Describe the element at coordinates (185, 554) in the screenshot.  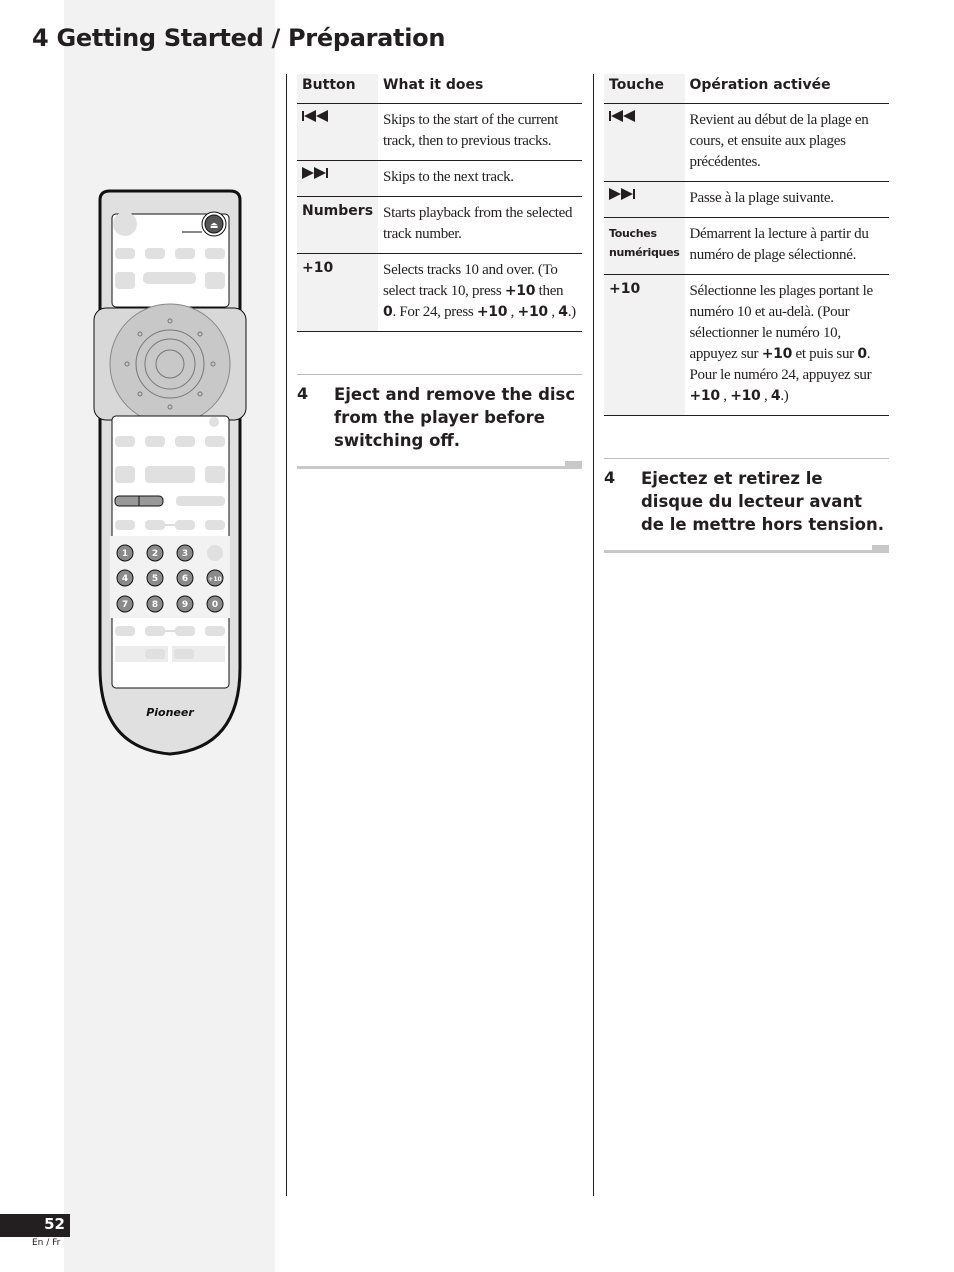
I see `remote-key-label: 3` at that location.